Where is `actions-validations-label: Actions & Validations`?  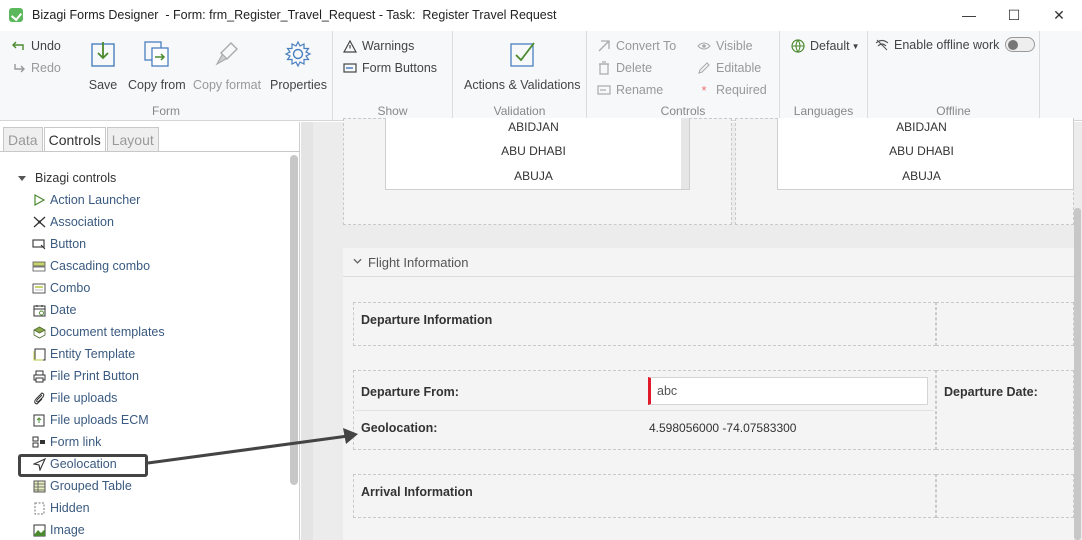
actions-validations-label: Actions & Validations is located at coordinates (522, 85).